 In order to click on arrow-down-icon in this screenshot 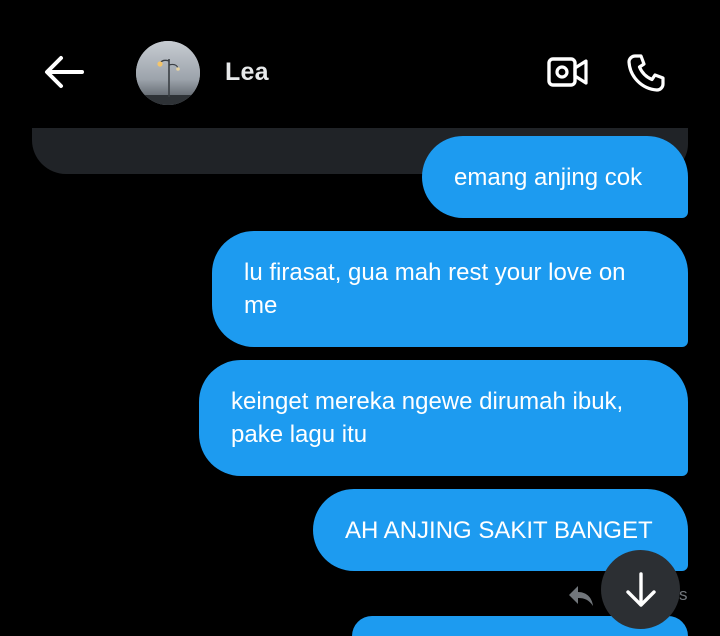, I will do `click(640, 589)`.